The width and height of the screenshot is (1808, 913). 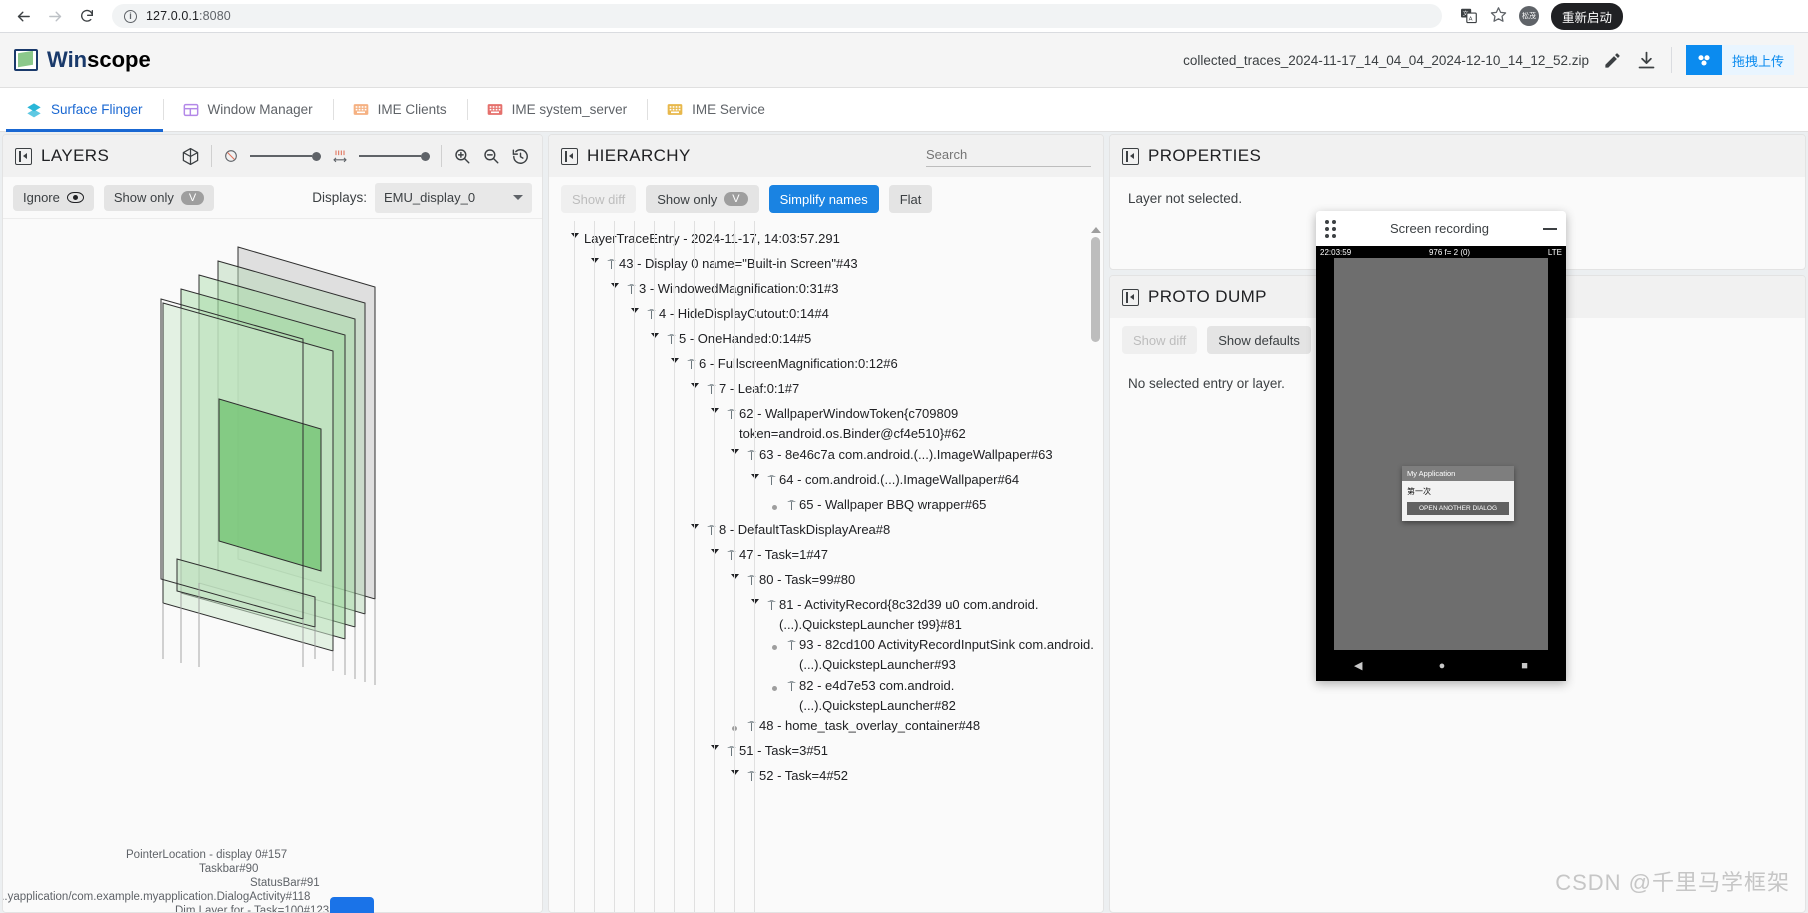 What do you see at coordinates (462, 156) in the screenshot?
I see `zoom-in-icon` at bounding box center [462, 156].